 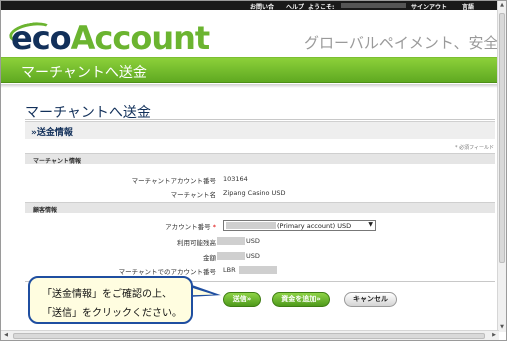 What do you see at coordinates (196, 243) in the screenshot?
I see `available-balance-label: 利用可能残高` at bounding box center [196, 243].